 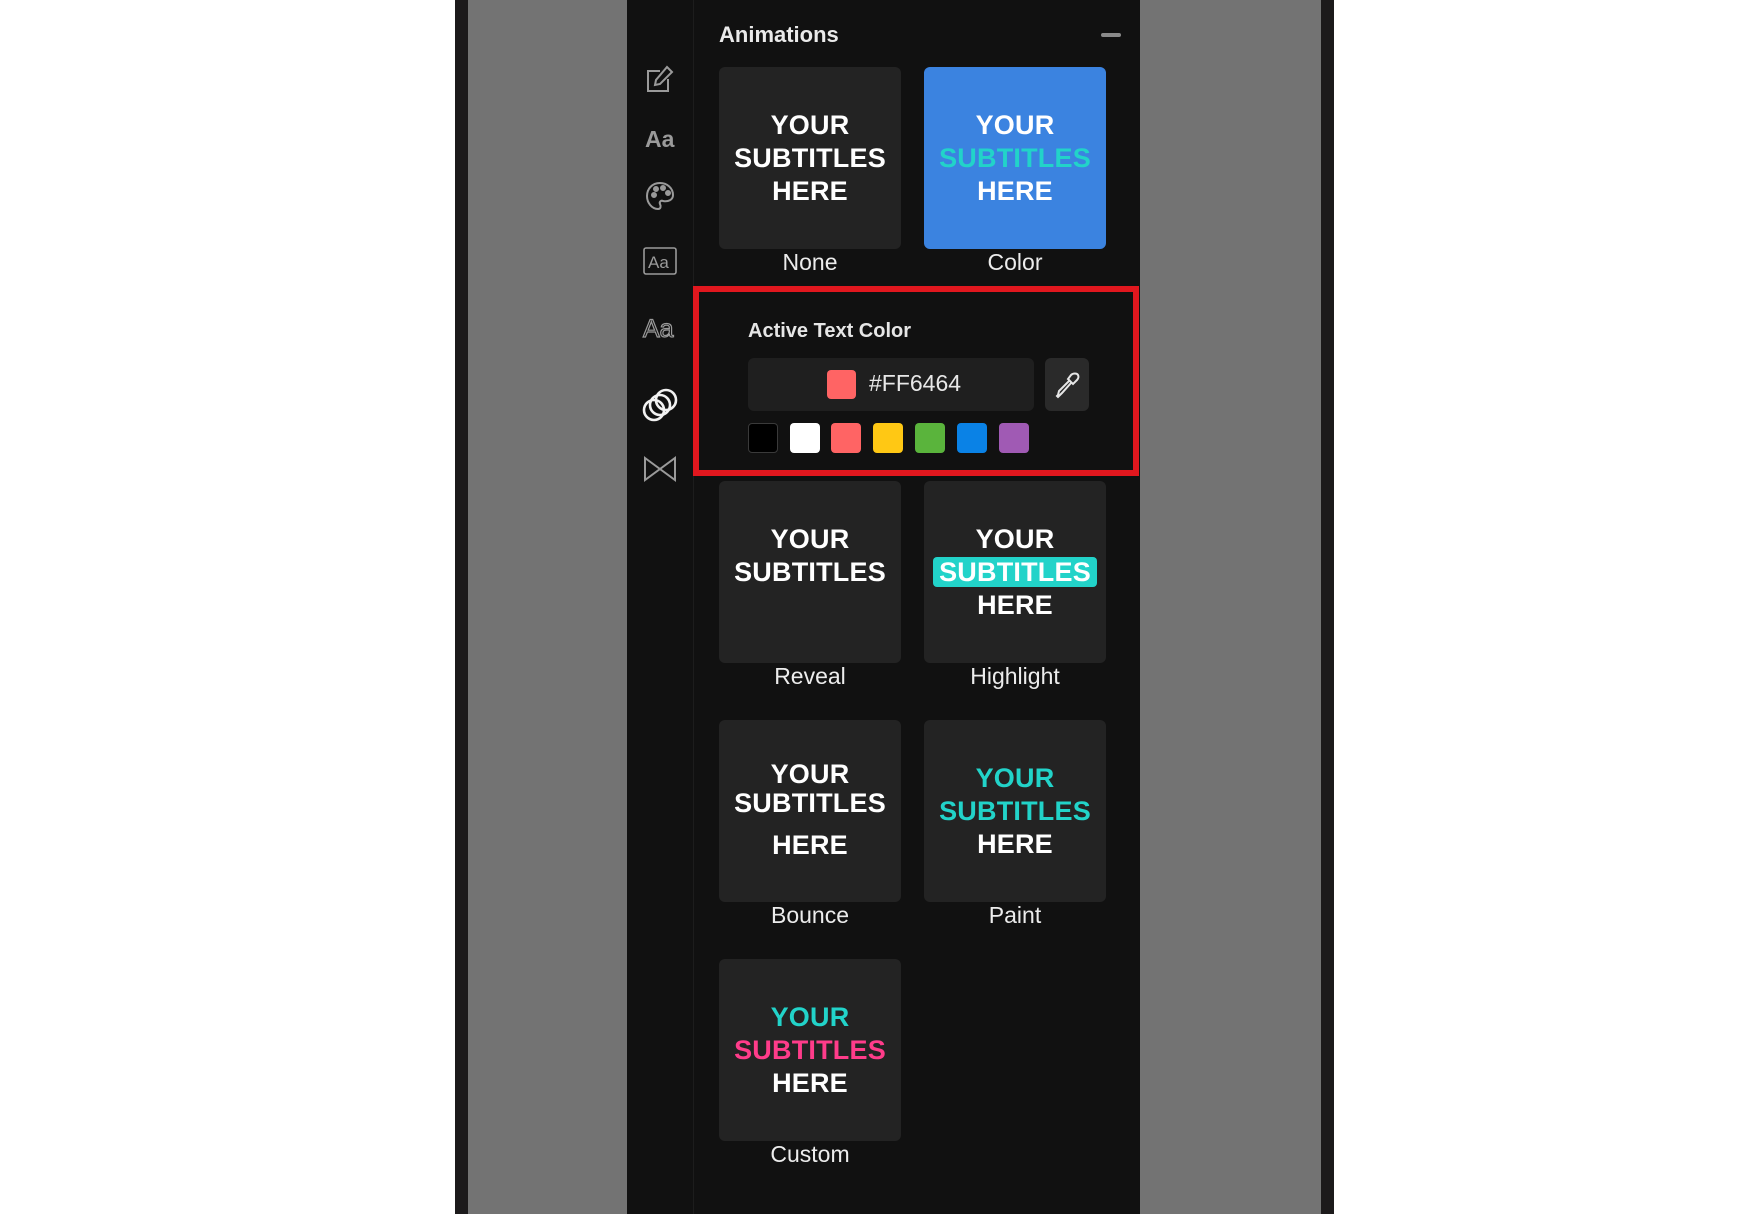 I want to click on section-title: Animations, so click(x=779, y=34).